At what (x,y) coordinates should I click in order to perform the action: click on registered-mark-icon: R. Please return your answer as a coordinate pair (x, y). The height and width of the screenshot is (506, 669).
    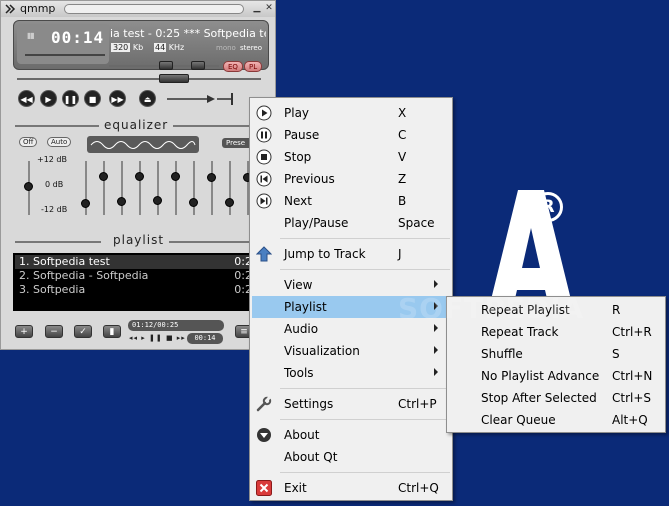
    Looking at the image, I should click on (548, 207).